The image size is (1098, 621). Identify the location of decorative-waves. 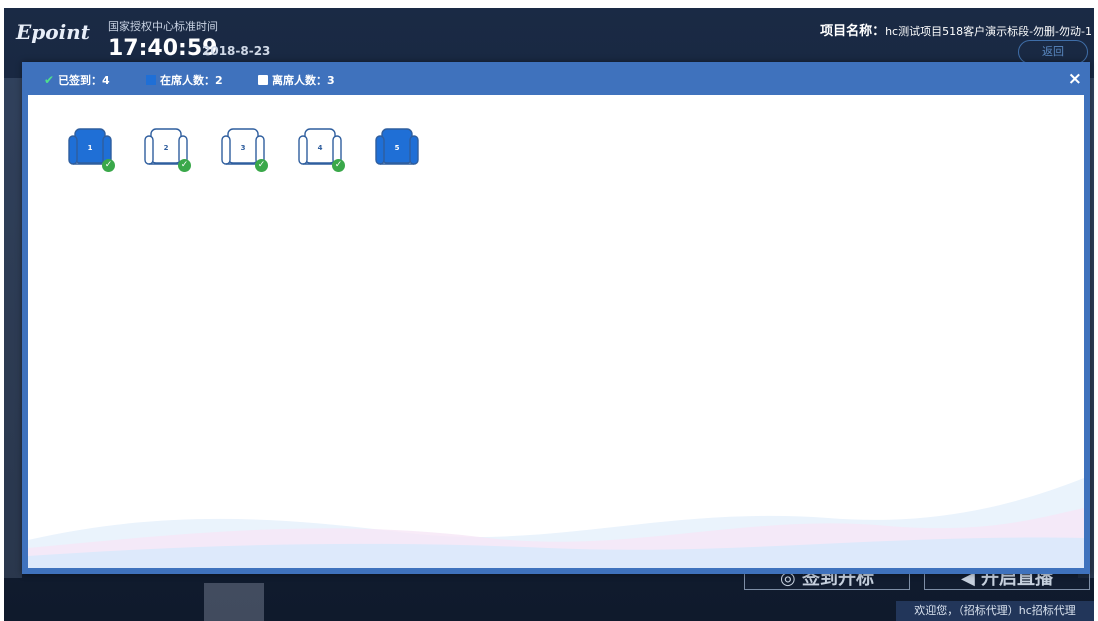
(556, 523).